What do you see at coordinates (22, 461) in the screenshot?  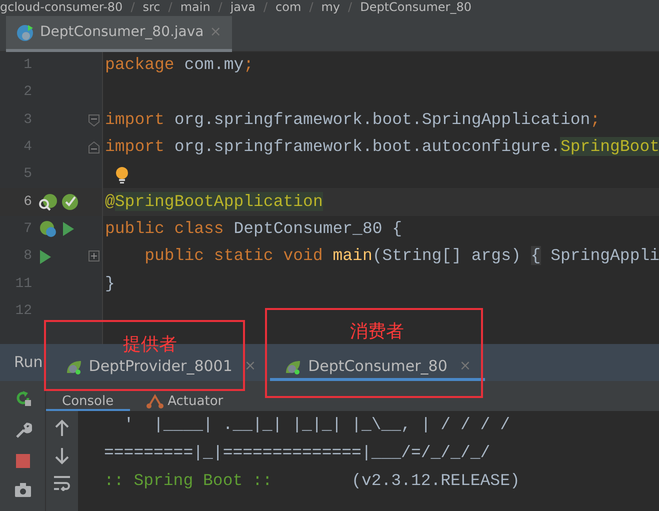 I see `stop-icon` at bounding box center [22, 461].